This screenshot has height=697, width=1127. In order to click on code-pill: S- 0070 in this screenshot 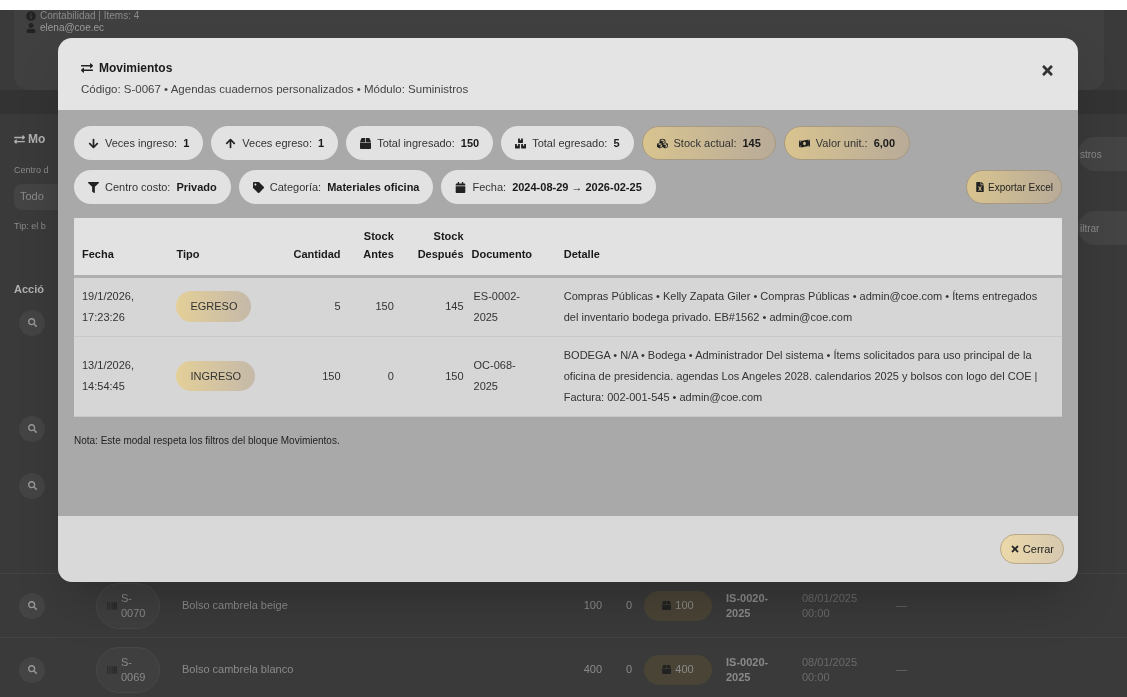, I will do `click(128, 605)`.